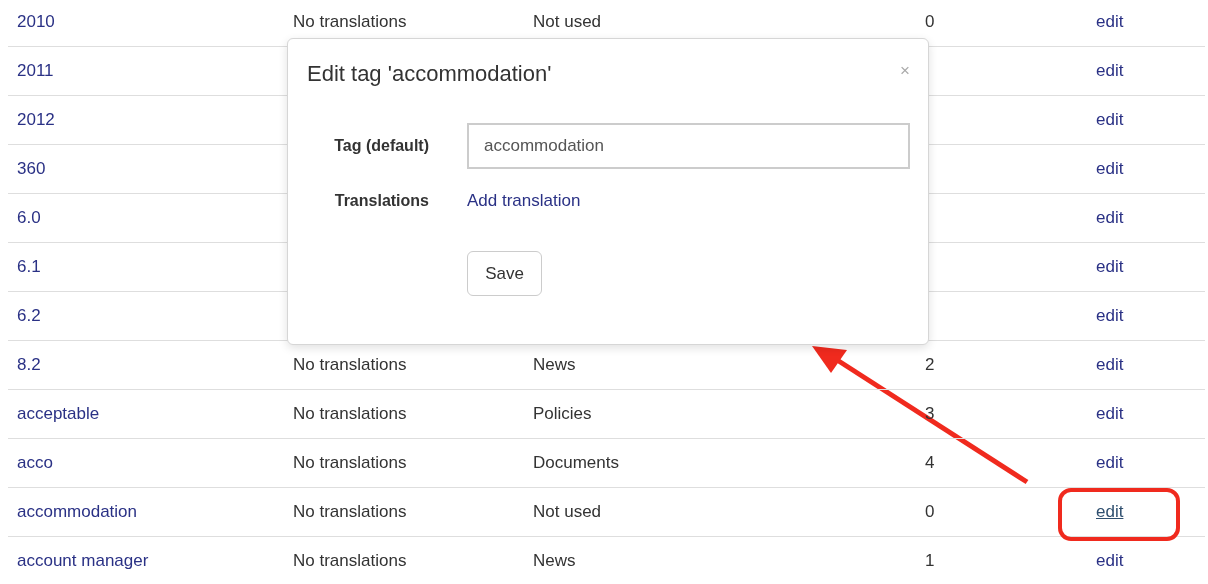  I want to click on tag-link: 6.0, so click(29, 218).